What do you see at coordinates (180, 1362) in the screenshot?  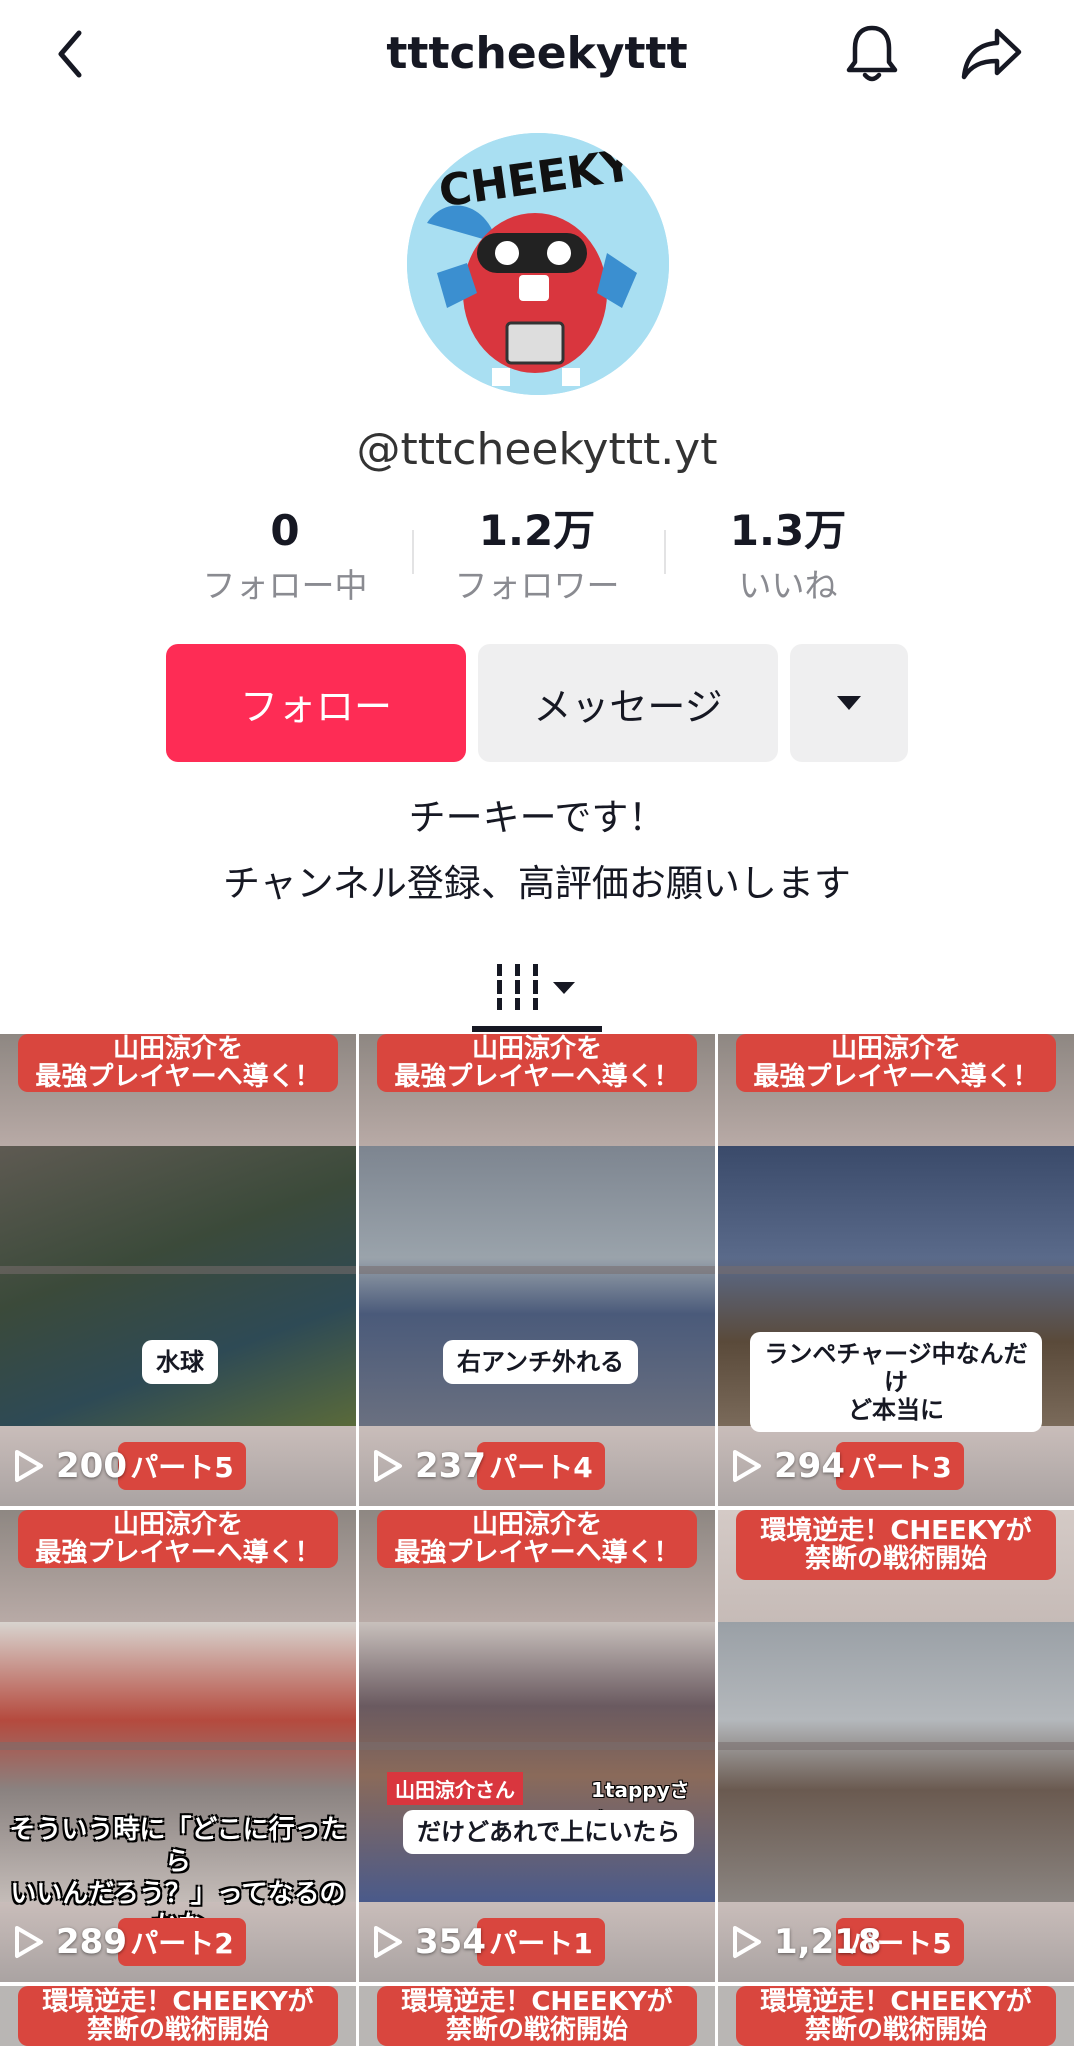 I see `video-caption: 水球` at bounding box center [180, 1362].